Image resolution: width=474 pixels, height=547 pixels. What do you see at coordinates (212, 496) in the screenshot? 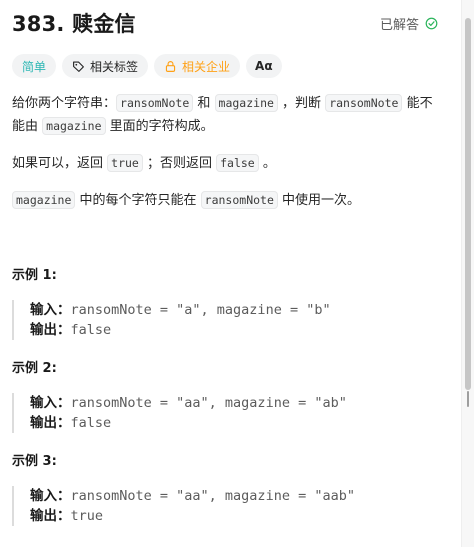
I see `input-value: ransomNote = "aa", magazine = "aab"` at bounding box center [212, 496].